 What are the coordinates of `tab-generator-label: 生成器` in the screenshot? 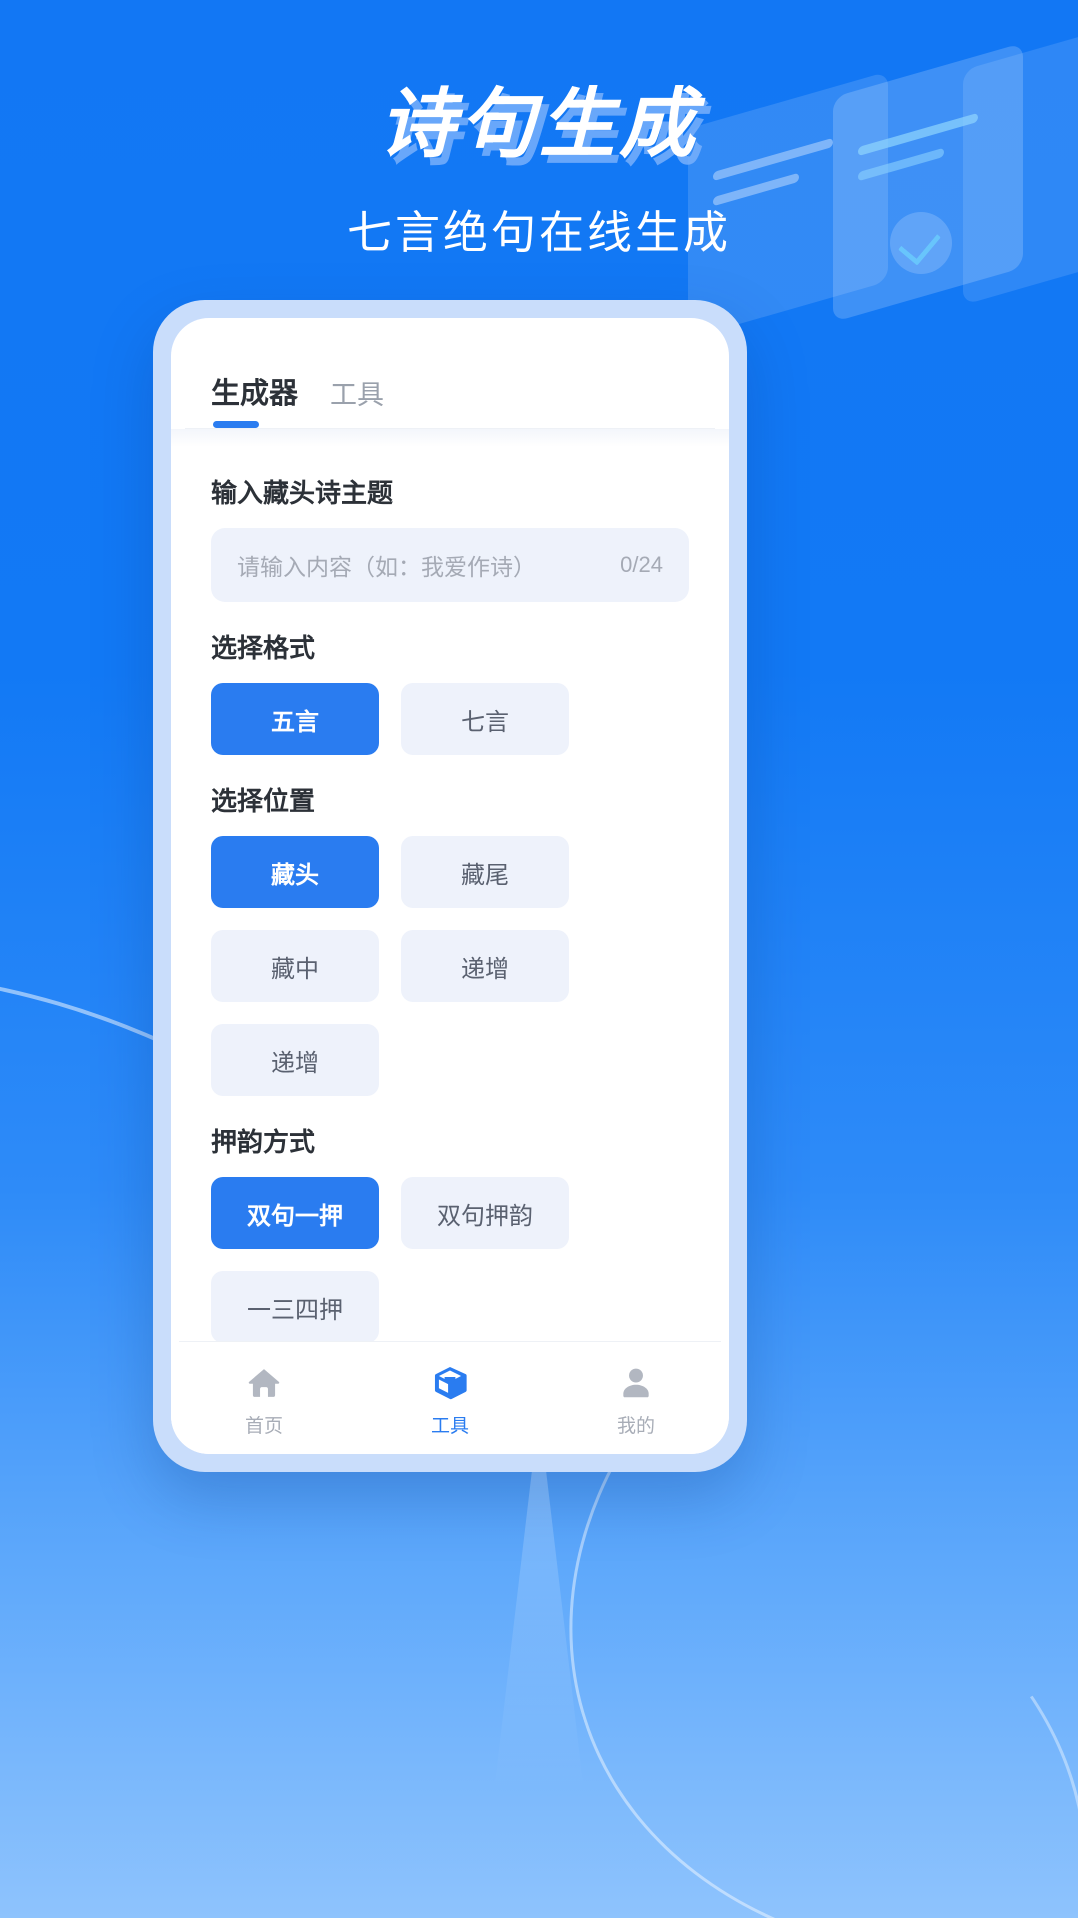 It's located at (255, 394).